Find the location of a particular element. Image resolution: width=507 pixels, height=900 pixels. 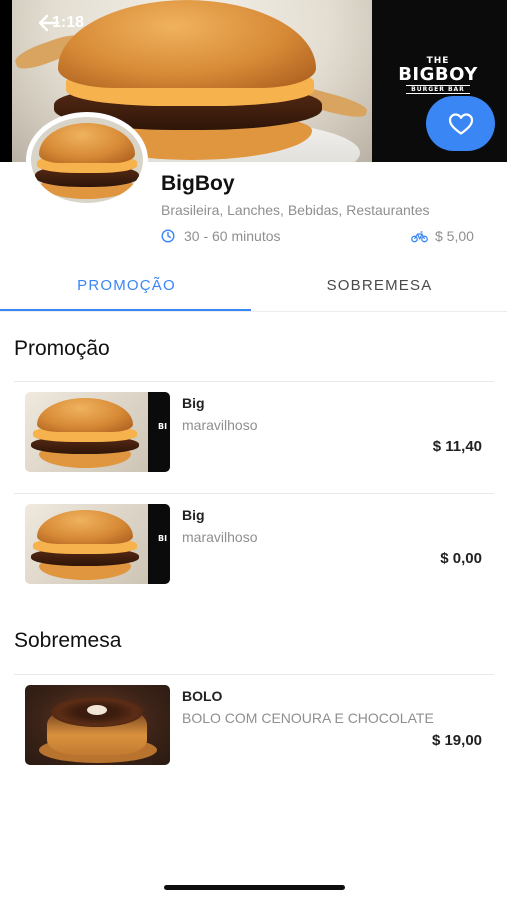

delivery-time: 30 - 60 minutos is located at coordinates (221, 236).